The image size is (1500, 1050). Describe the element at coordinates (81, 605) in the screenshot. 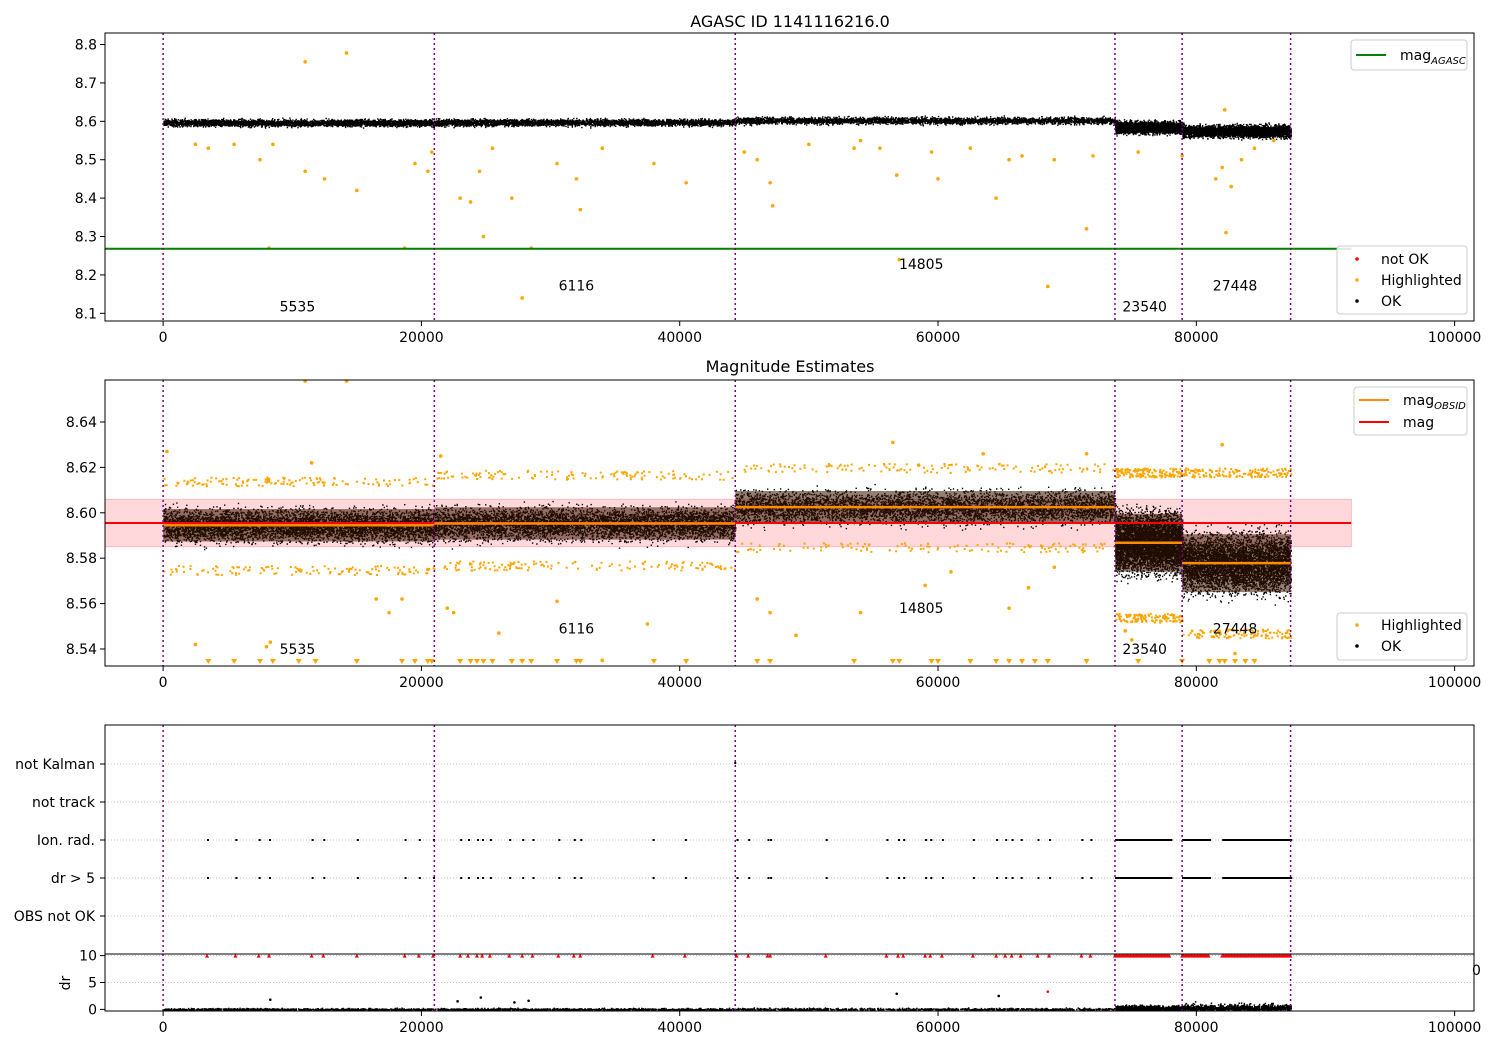

I see `magest-y-tick-label-1: 8.56` at that location.